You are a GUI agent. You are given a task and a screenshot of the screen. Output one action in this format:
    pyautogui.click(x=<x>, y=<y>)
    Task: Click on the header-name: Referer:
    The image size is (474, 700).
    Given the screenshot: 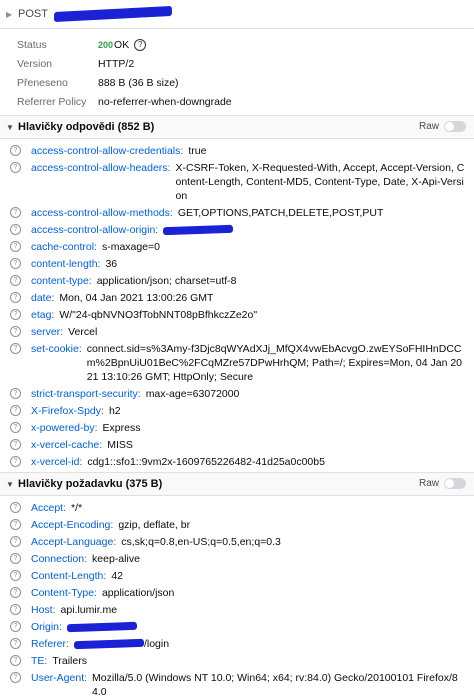 What is the action you would take?
    pyautogui.click(x=50, y=643)
    